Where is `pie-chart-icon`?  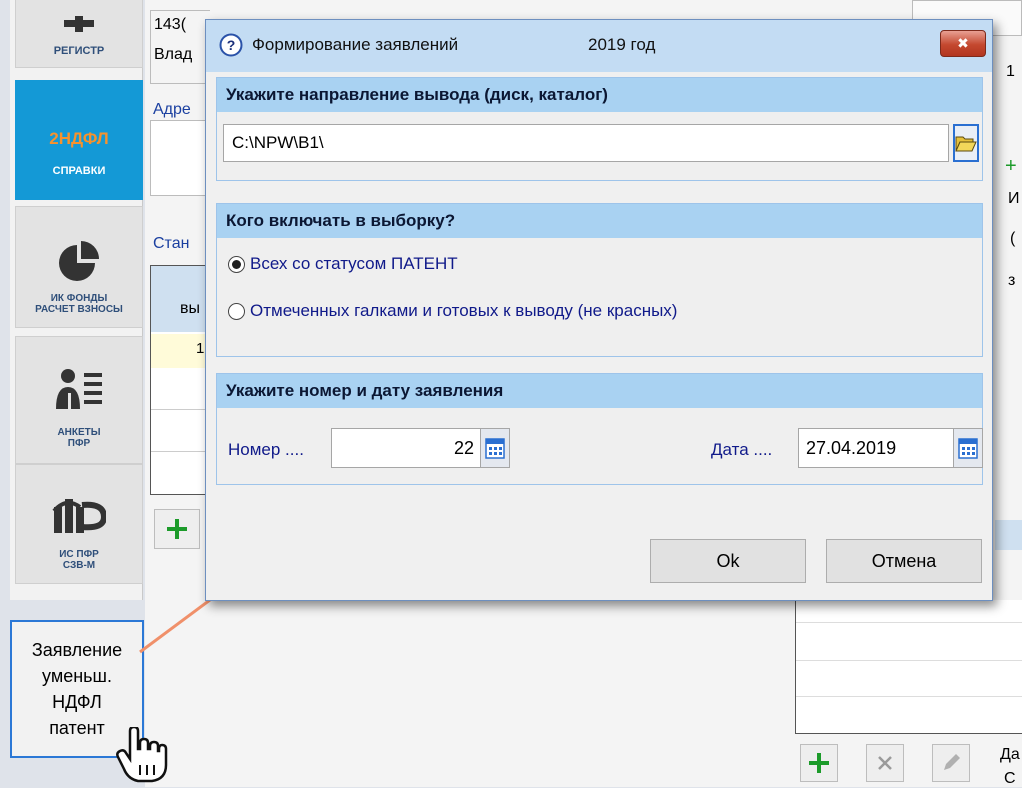 pie-chart-icon is located at coordinates (79, 261).